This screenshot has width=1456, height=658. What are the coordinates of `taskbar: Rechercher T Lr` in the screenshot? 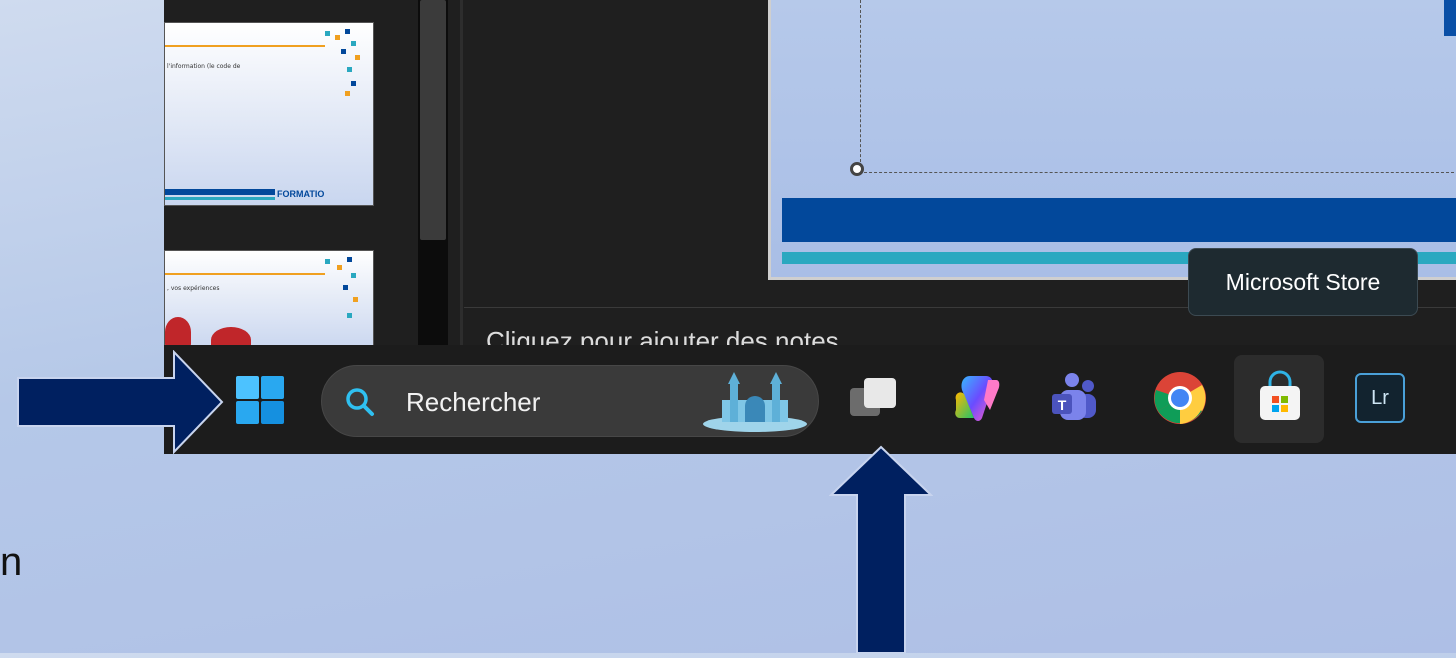 It's located at (810, 399).